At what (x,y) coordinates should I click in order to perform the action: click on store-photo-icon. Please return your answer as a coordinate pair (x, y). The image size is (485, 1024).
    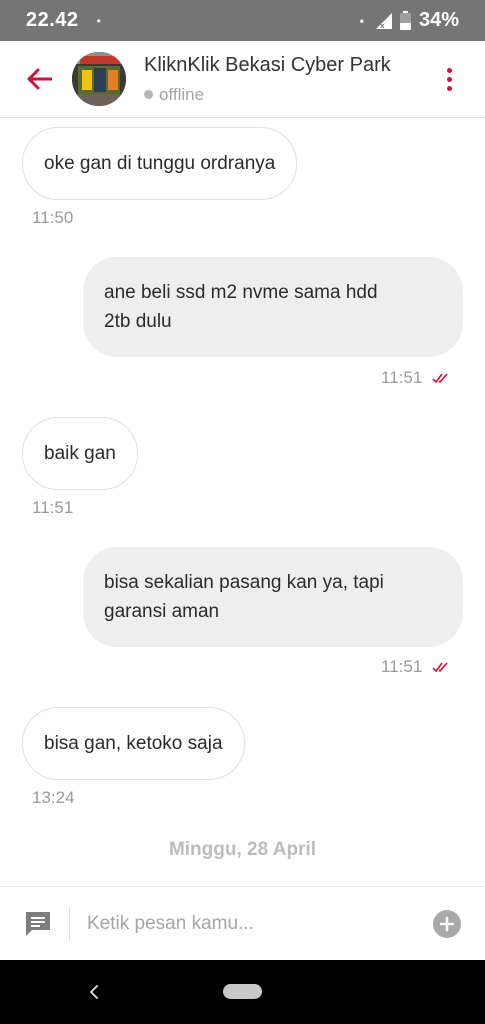
    Looking at the image, I should click on (99, 79).